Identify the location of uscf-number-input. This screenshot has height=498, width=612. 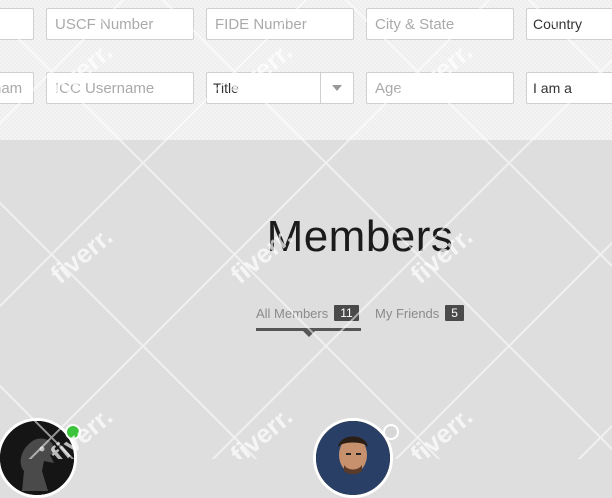
(120, 24).